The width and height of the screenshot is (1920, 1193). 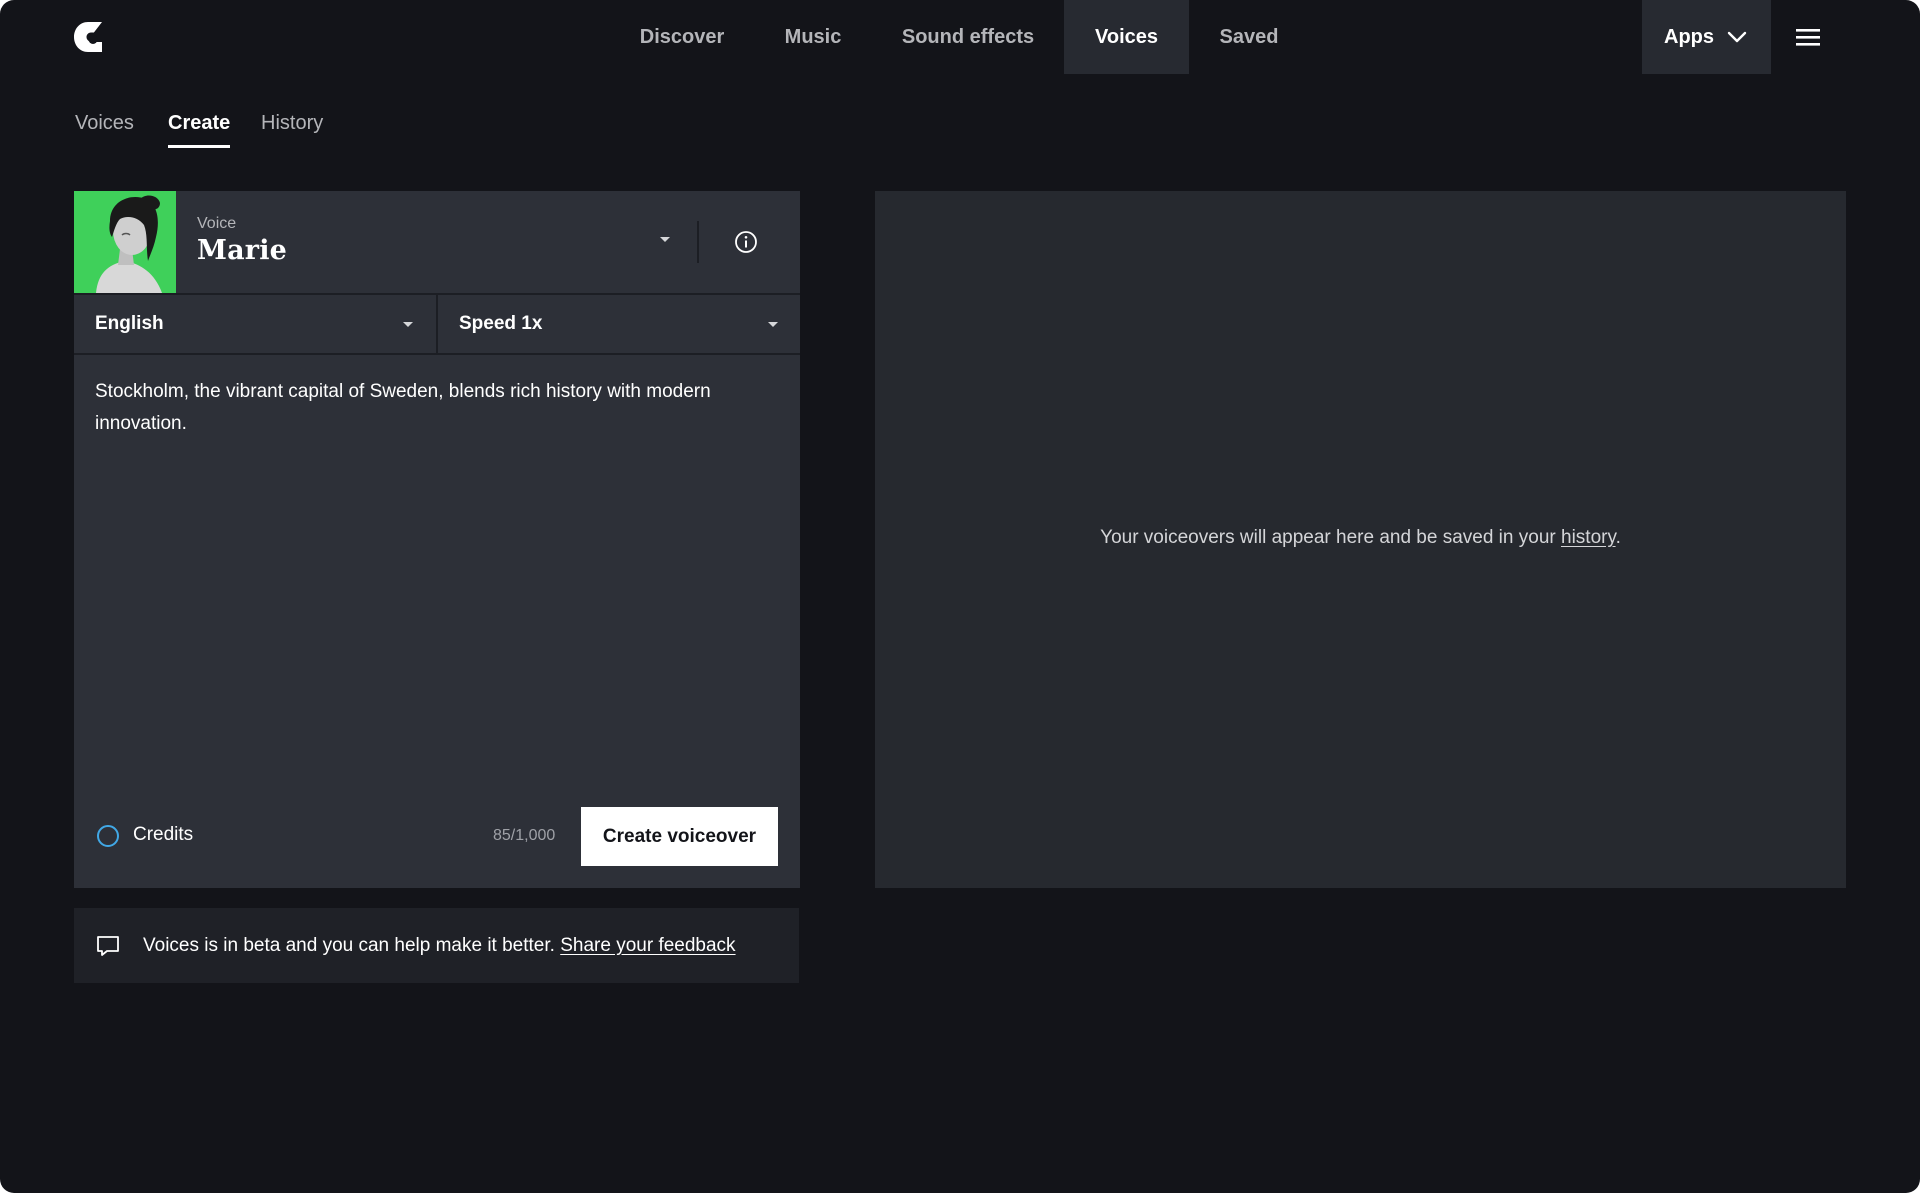 What do you see at coordinates (88, 37) in the screenshot?
I see `epidemic-logo-icon` at bounding box center [88, 37].